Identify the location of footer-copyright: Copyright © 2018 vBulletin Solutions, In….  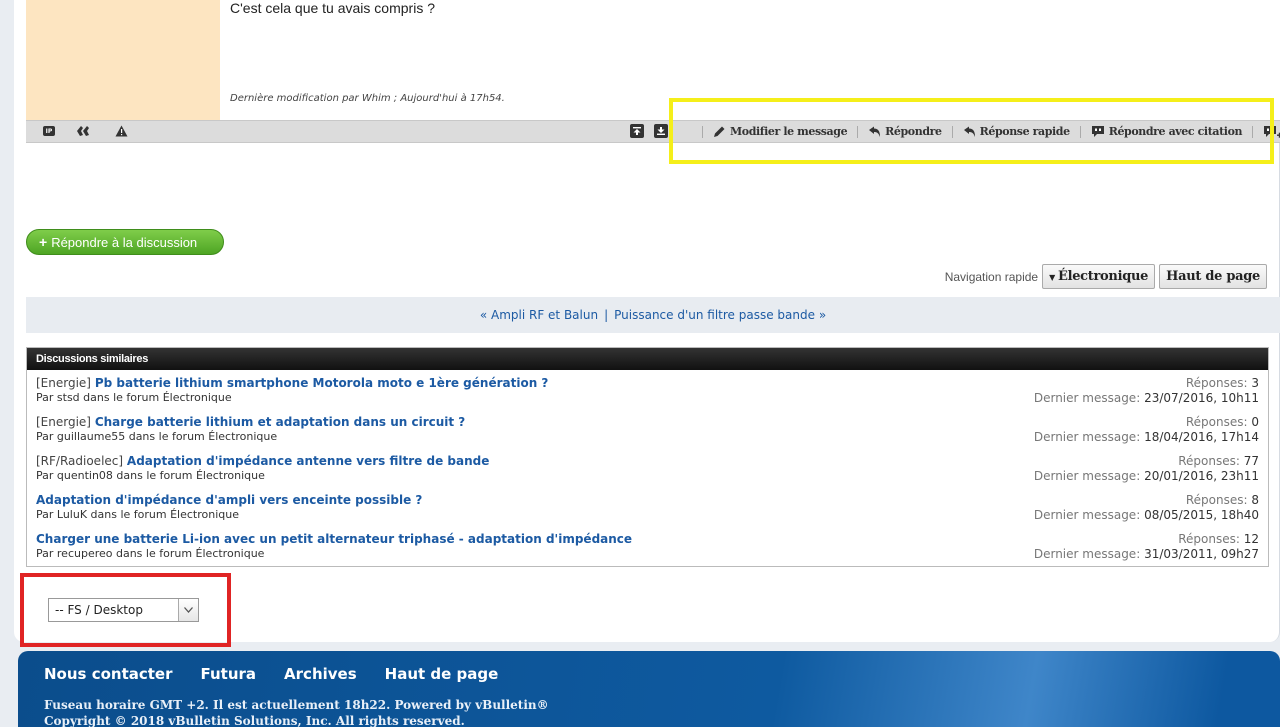
(254, 720).